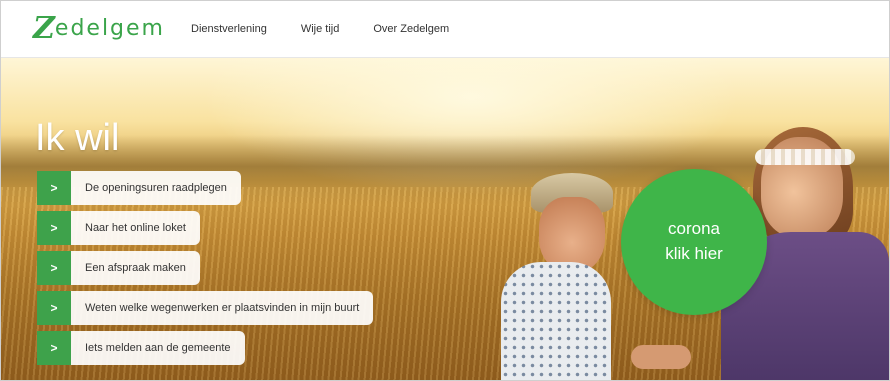  I want to click on quick-link-afspraak: > Een afspraak maken, so click(205, 268).